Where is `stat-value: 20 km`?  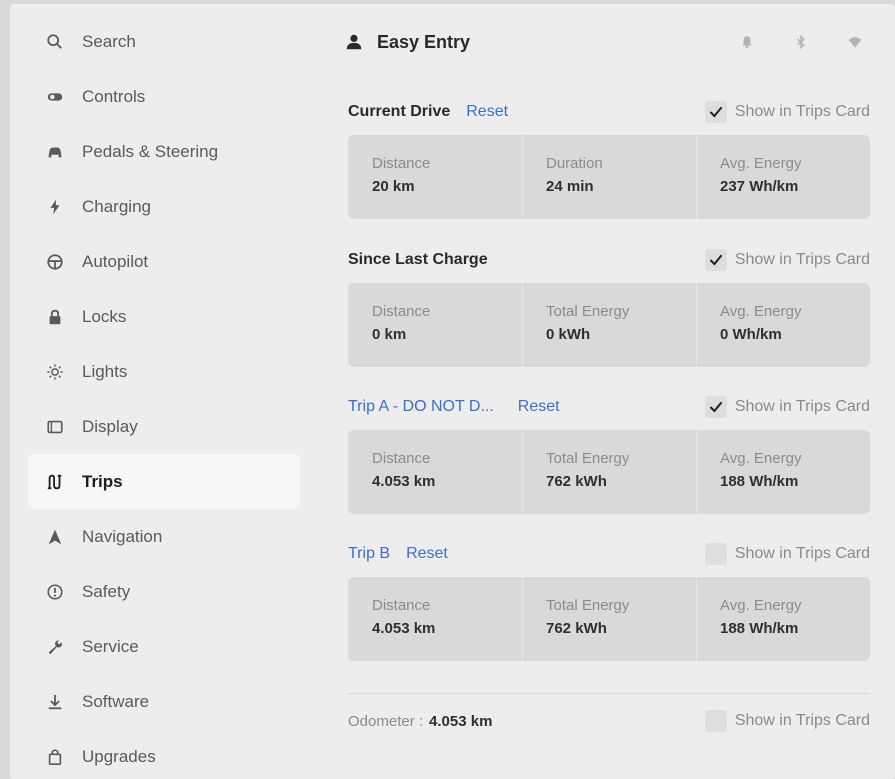 stat-value: 20 km is located at coordinates (393, 186).